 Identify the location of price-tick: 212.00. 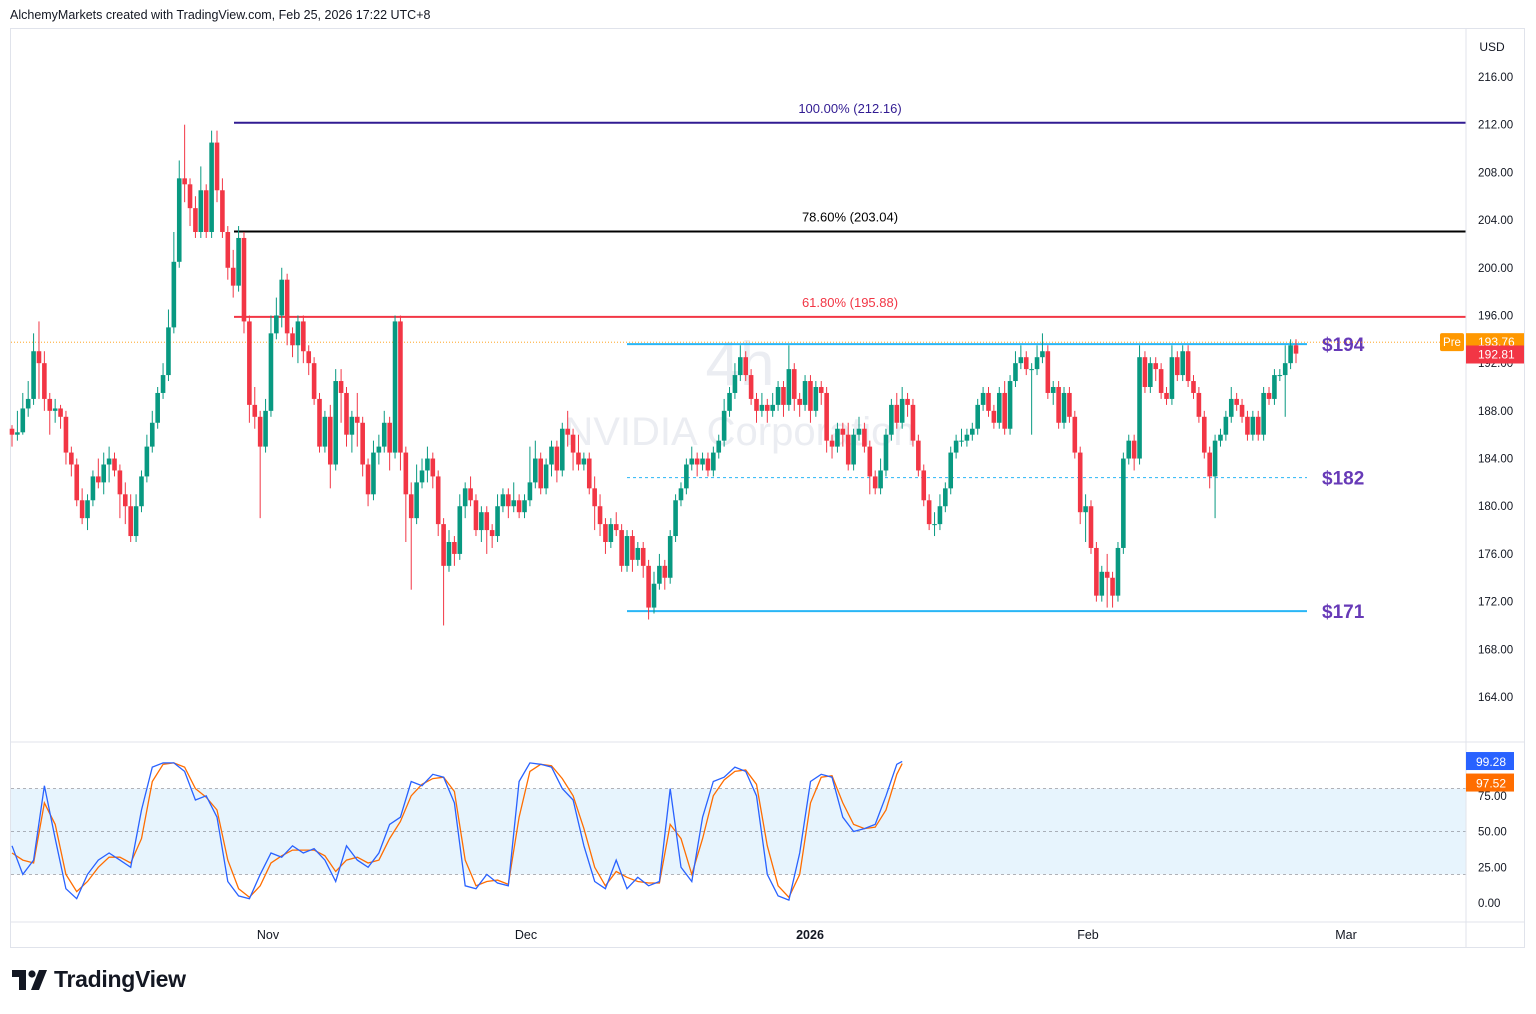
(1495, 126).